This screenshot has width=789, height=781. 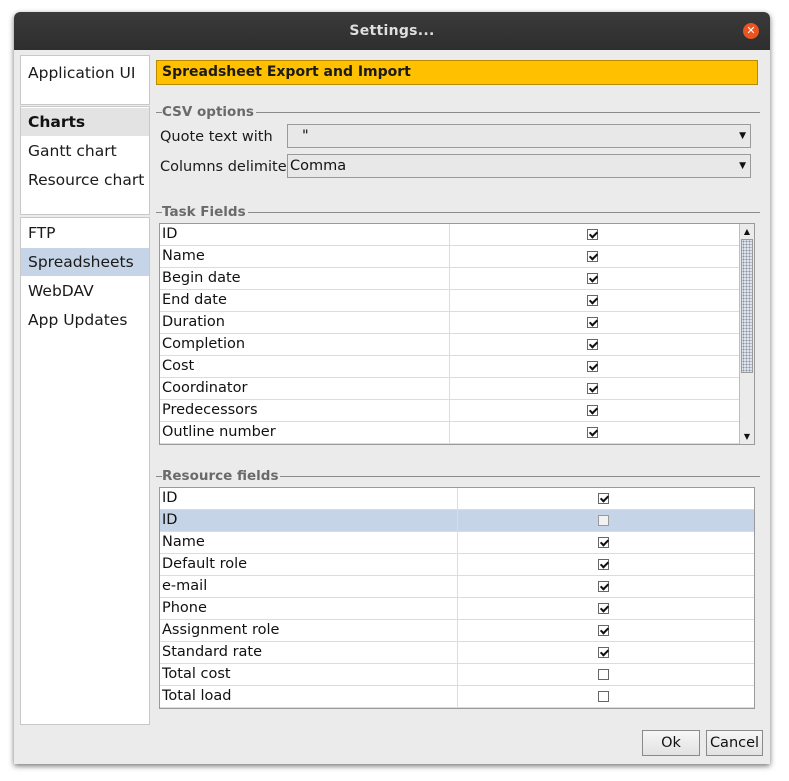 I want to click on field-name: Assignment role, so click(x=221, y=630).